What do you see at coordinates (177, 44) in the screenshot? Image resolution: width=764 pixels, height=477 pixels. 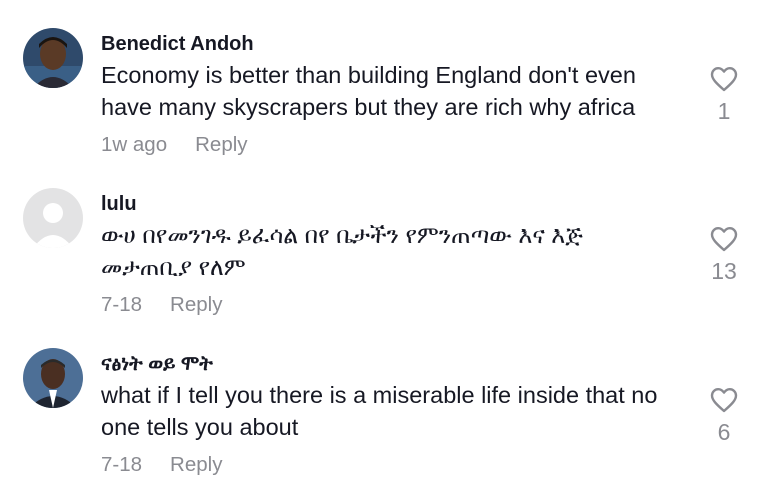 I see `comment-username: Benedict Andoh` at bounding box center [177, 44].